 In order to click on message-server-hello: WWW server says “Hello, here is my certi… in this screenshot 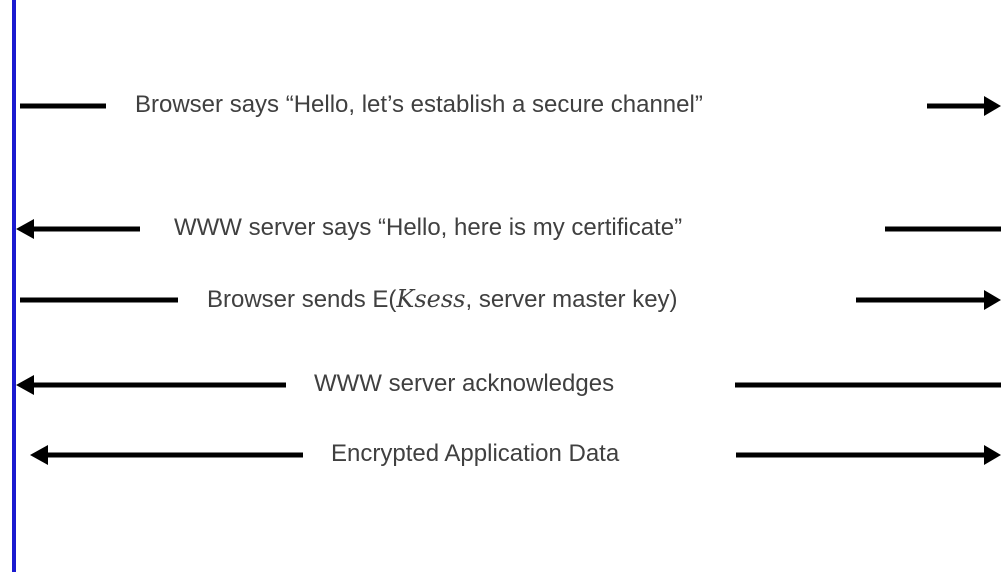, I will do `click(500, 229)`.